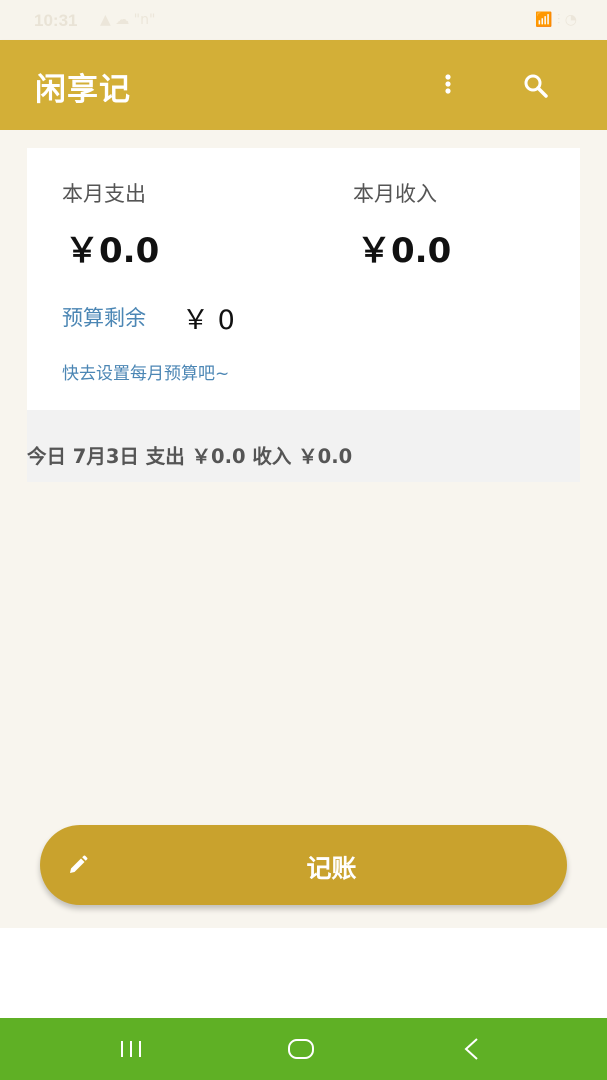 The height and width of the screenshot is (1080, 607). I want to click on search-button, so click(536, 86).